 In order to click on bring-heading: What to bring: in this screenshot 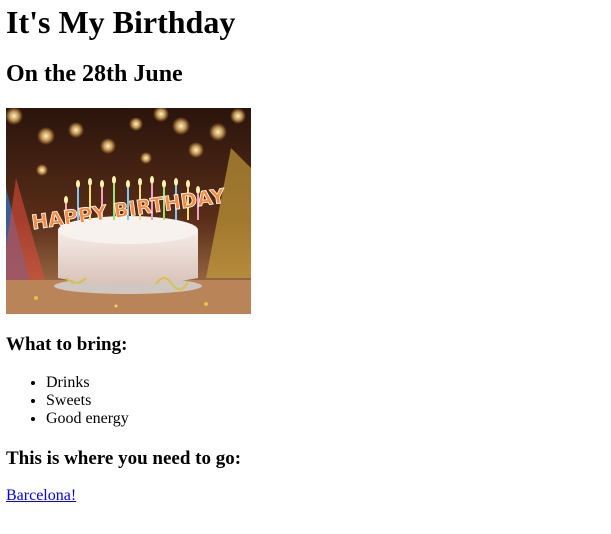, I will do `click(67, 344)`.